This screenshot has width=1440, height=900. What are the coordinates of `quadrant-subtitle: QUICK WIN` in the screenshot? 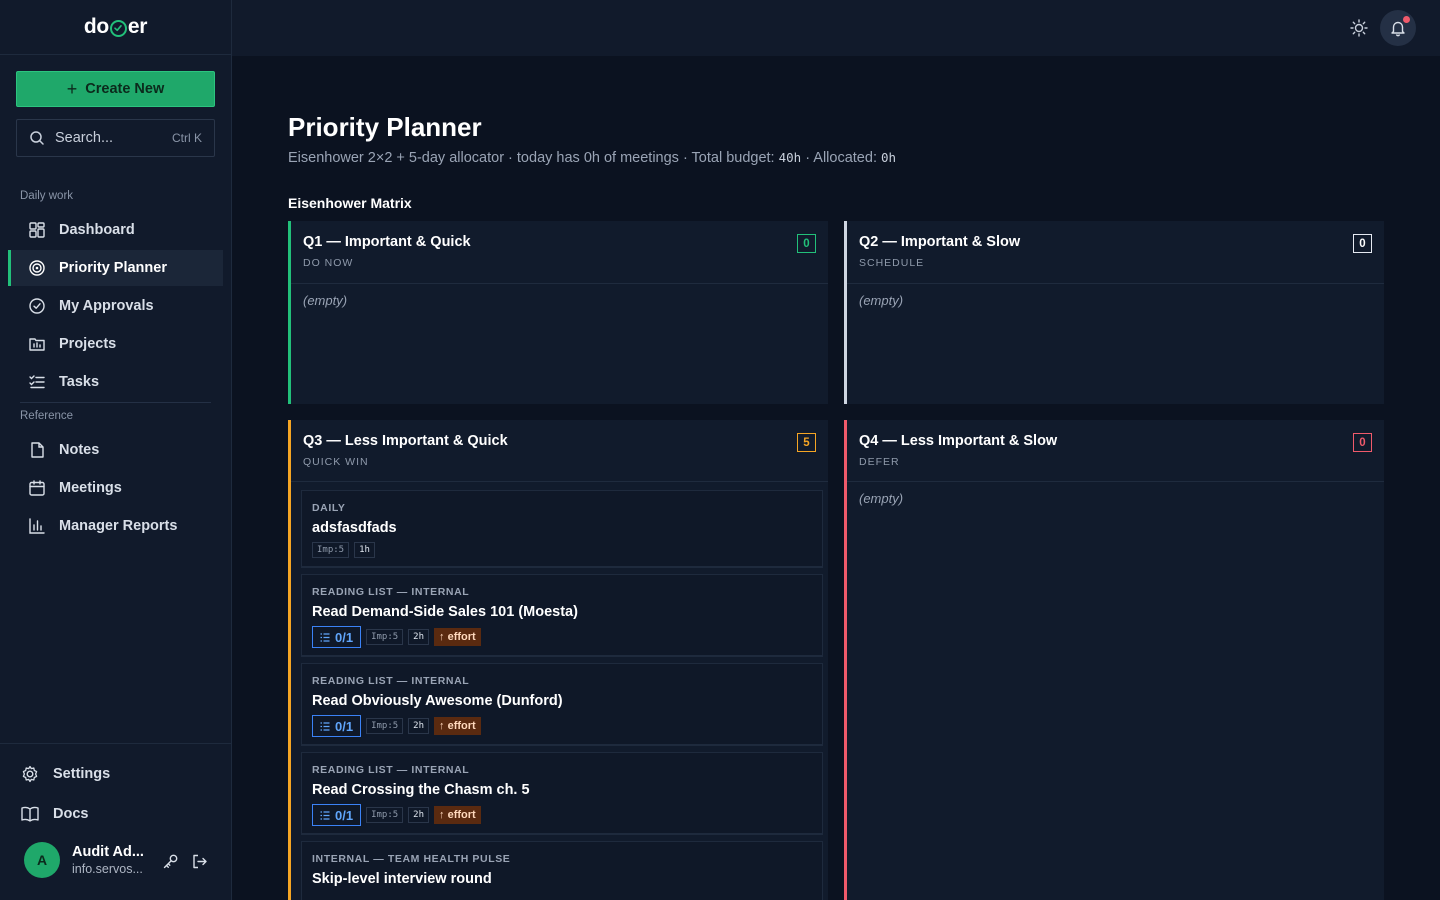 It's located at (336, 462).